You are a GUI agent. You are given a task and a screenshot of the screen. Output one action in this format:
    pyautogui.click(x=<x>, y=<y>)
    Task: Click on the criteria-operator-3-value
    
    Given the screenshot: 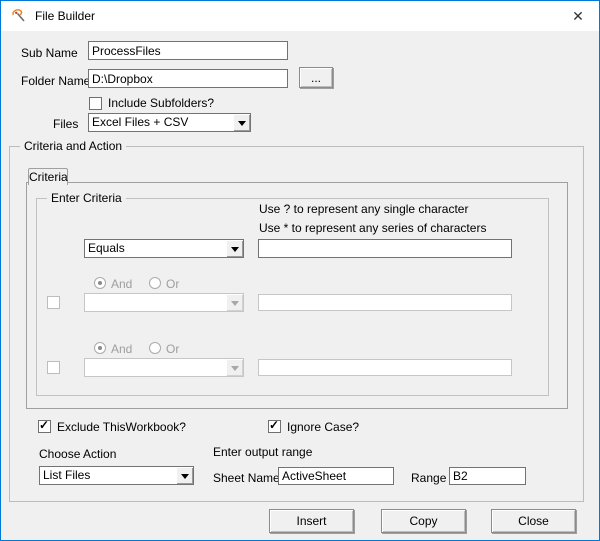 What is the action you would take?
    pyautogui.click(x=155, y=367)
    